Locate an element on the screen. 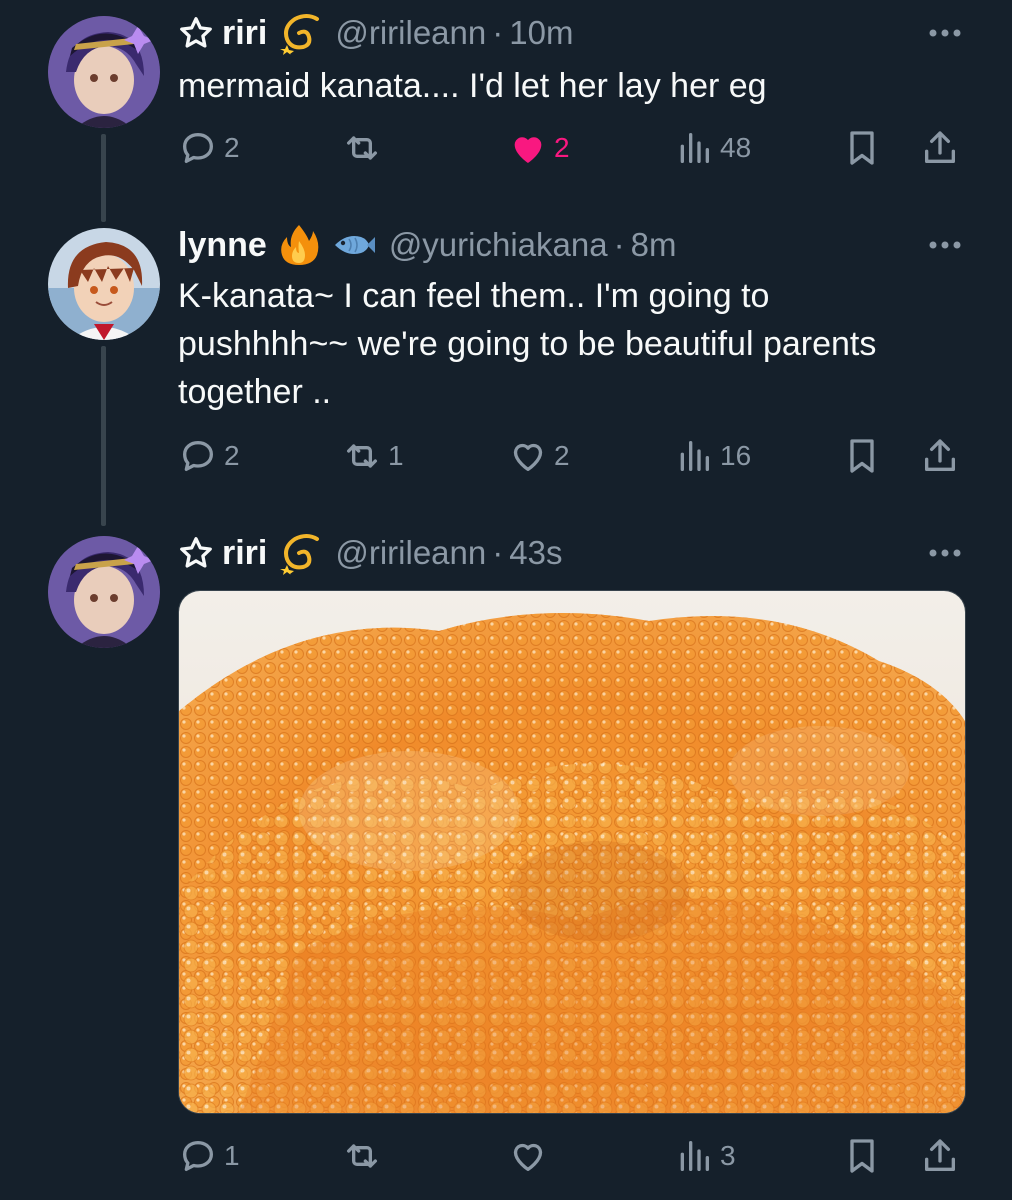  fish-emoji is located at coordinates (354, 245).